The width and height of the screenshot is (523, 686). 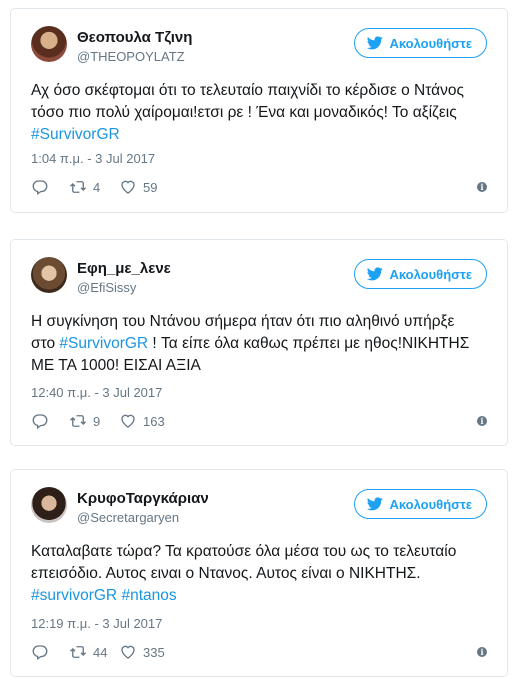 I want to click on tweet-text-segment: στο, so click(x=45, y=343).